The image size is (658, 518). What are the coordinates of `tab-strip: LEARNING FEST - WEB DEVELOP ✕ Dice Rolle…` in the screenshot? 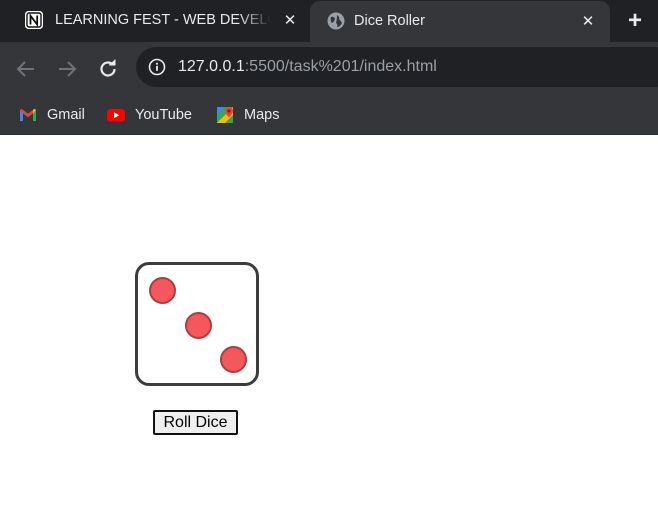 It's located at (329, 21).